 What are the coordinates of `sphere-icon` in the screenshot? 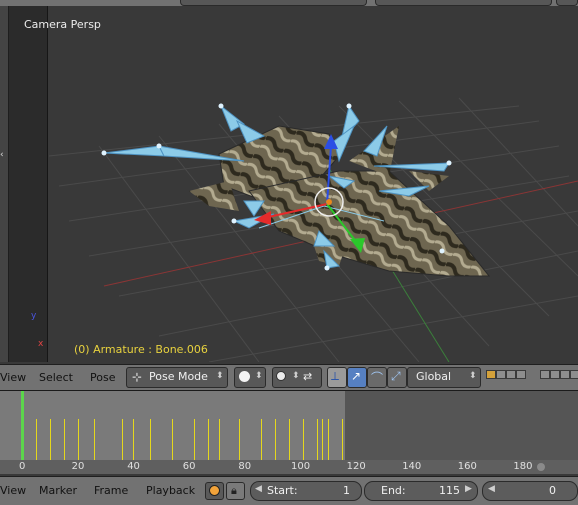 It's located at (244, 376).